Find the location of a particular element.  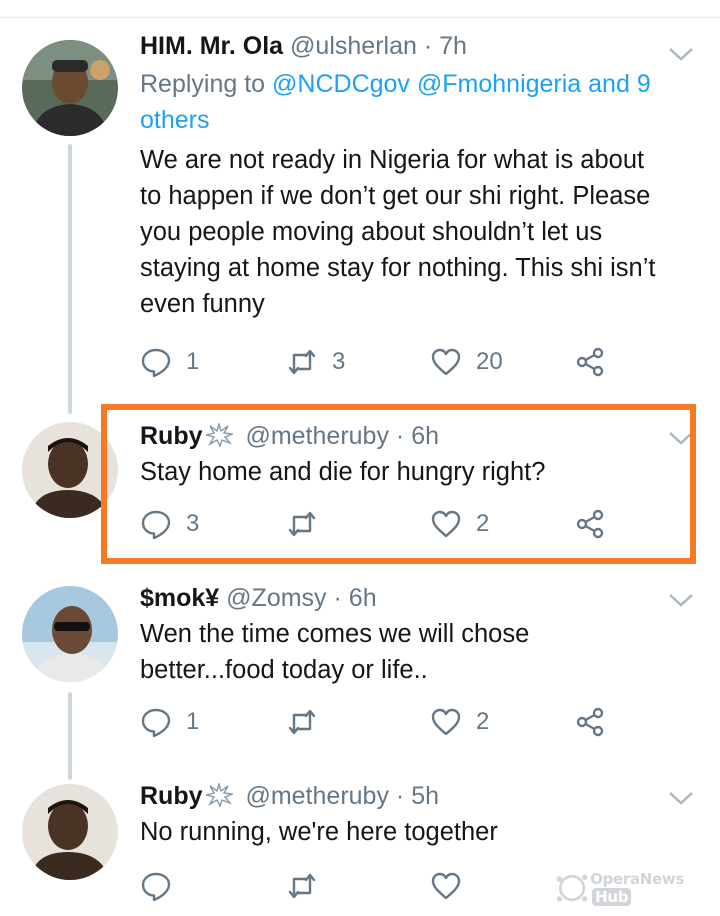

timestamp: 6h is located at coordinates (363, 598).